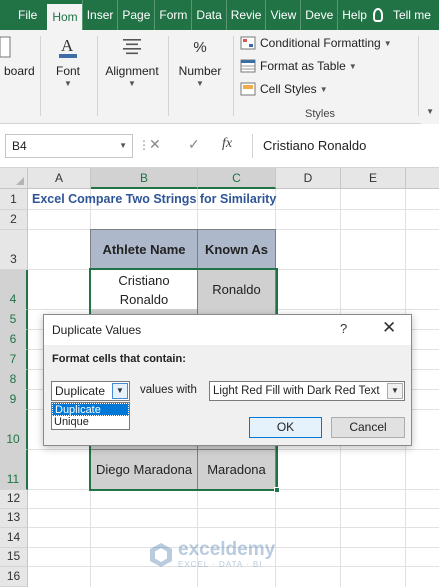 The width and height of the screenshot is (439, 587). I want to click on font-icon: A, so click(68, 47).